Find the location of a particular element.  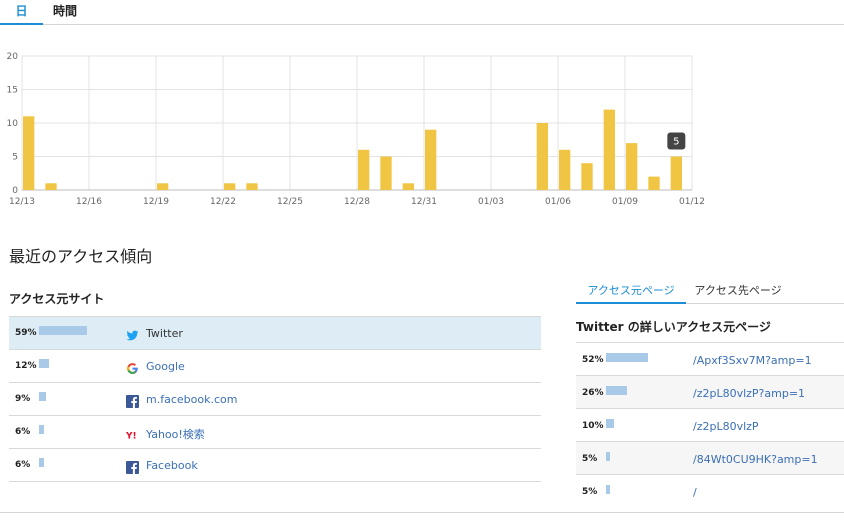

y-tick-label: 20 is located at coordinates (13, 57).